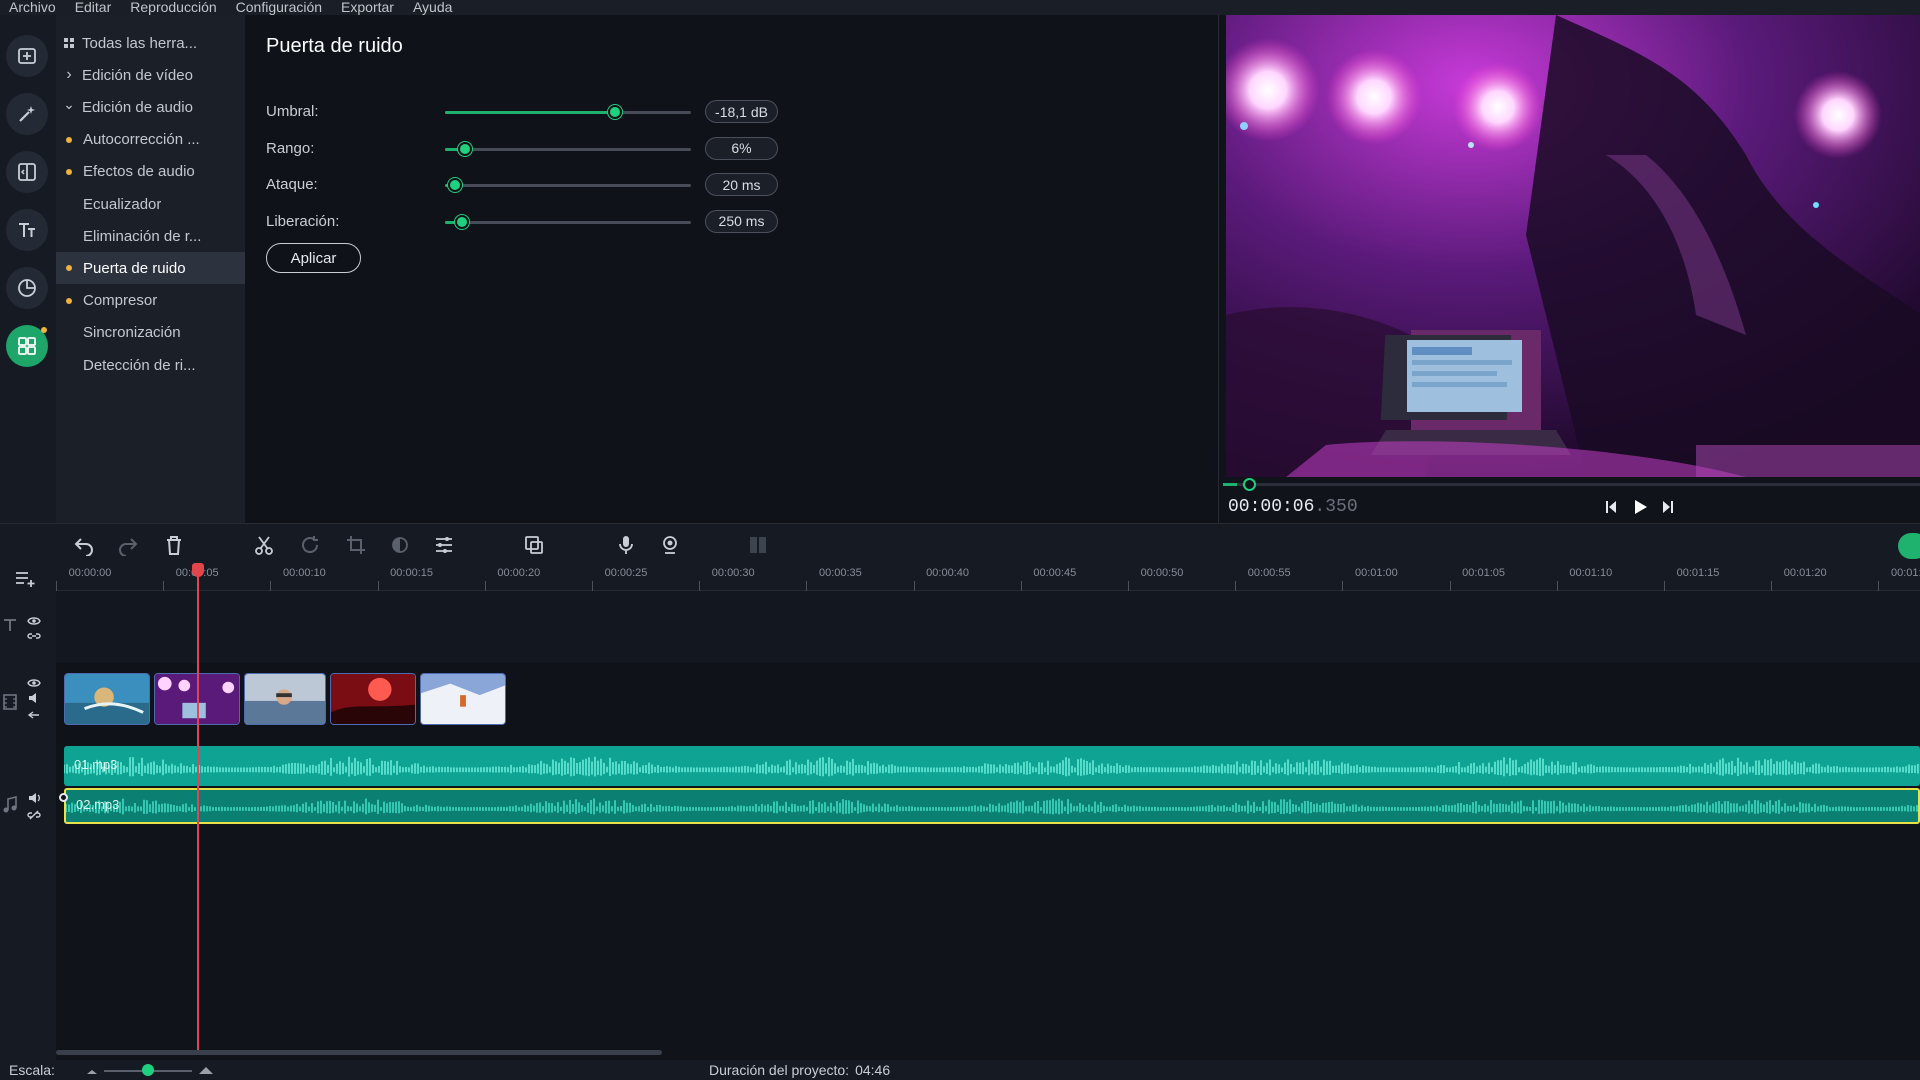  I want to click on scrubber-handle, so click(1249, 484).